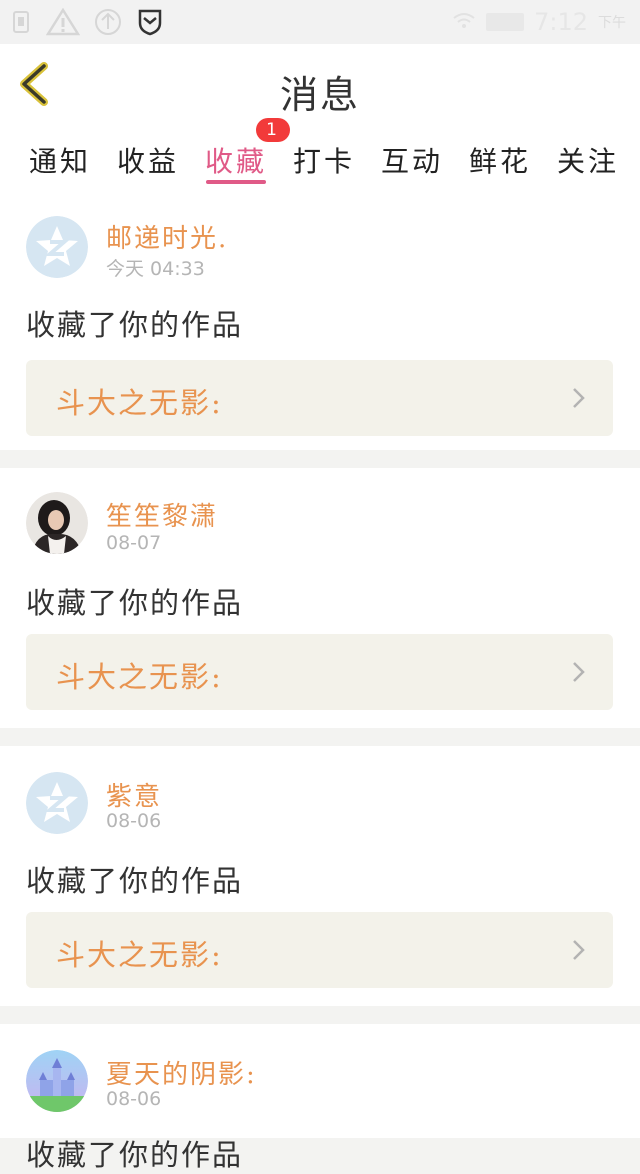 Image resolution: width=640 pixels, height=1174 pixels. I want to click on tab-label: 收藏, so click(235, 161).